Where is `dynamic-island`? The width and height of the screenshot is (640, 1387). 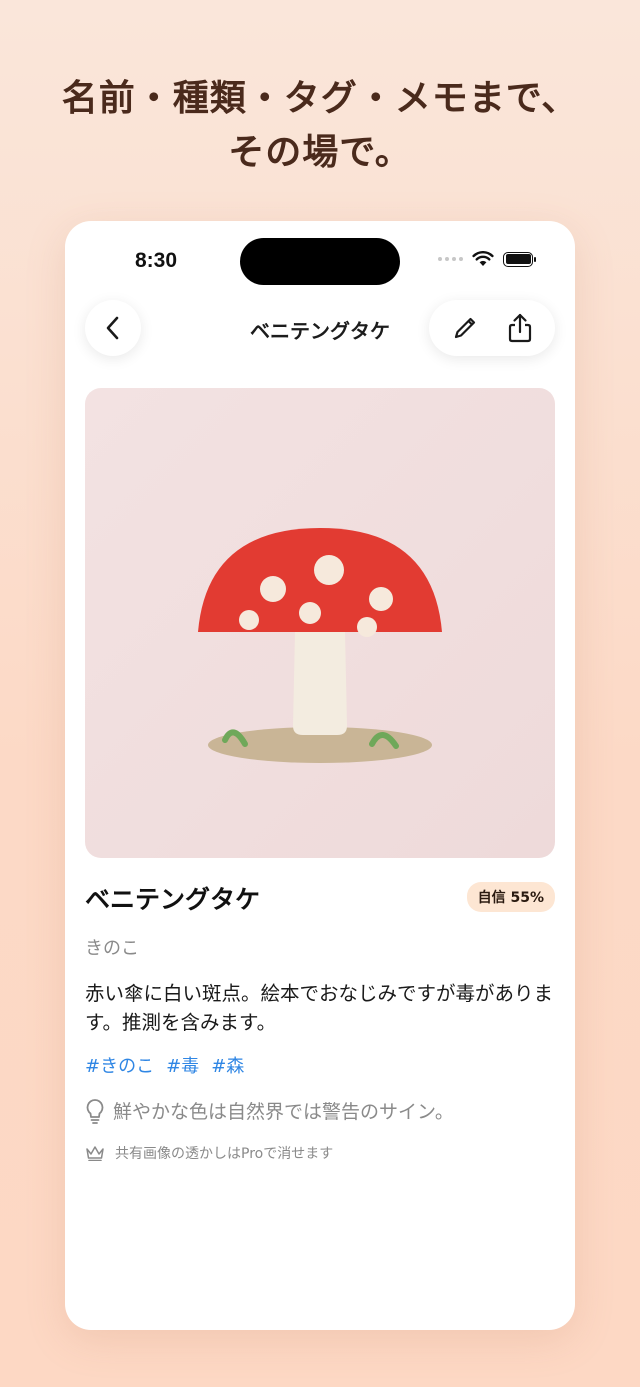
dynamic-island is located at coordinates (320, 261).